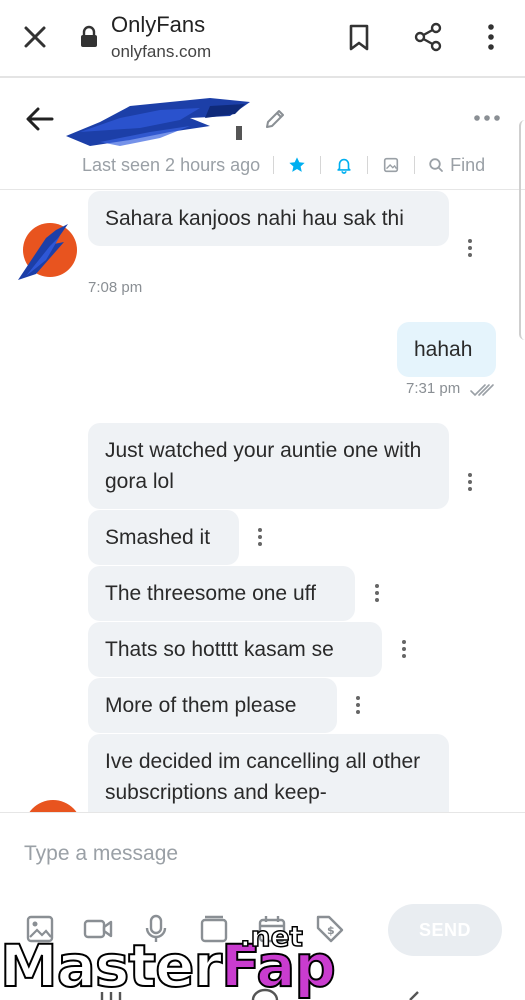 Image resolution: width=525 pixels, height=1000 pixels. I want to click on message-bubble: The threesome one uff, so click(221, 593).